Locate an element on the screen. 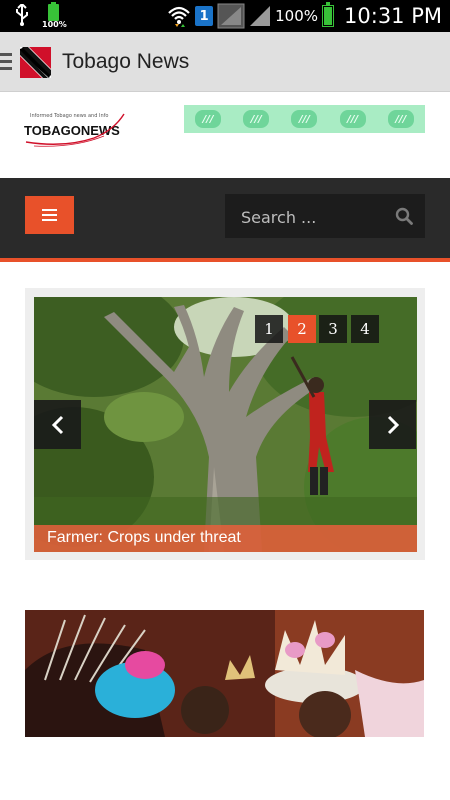  search-box is located at coordinates (325, 217).